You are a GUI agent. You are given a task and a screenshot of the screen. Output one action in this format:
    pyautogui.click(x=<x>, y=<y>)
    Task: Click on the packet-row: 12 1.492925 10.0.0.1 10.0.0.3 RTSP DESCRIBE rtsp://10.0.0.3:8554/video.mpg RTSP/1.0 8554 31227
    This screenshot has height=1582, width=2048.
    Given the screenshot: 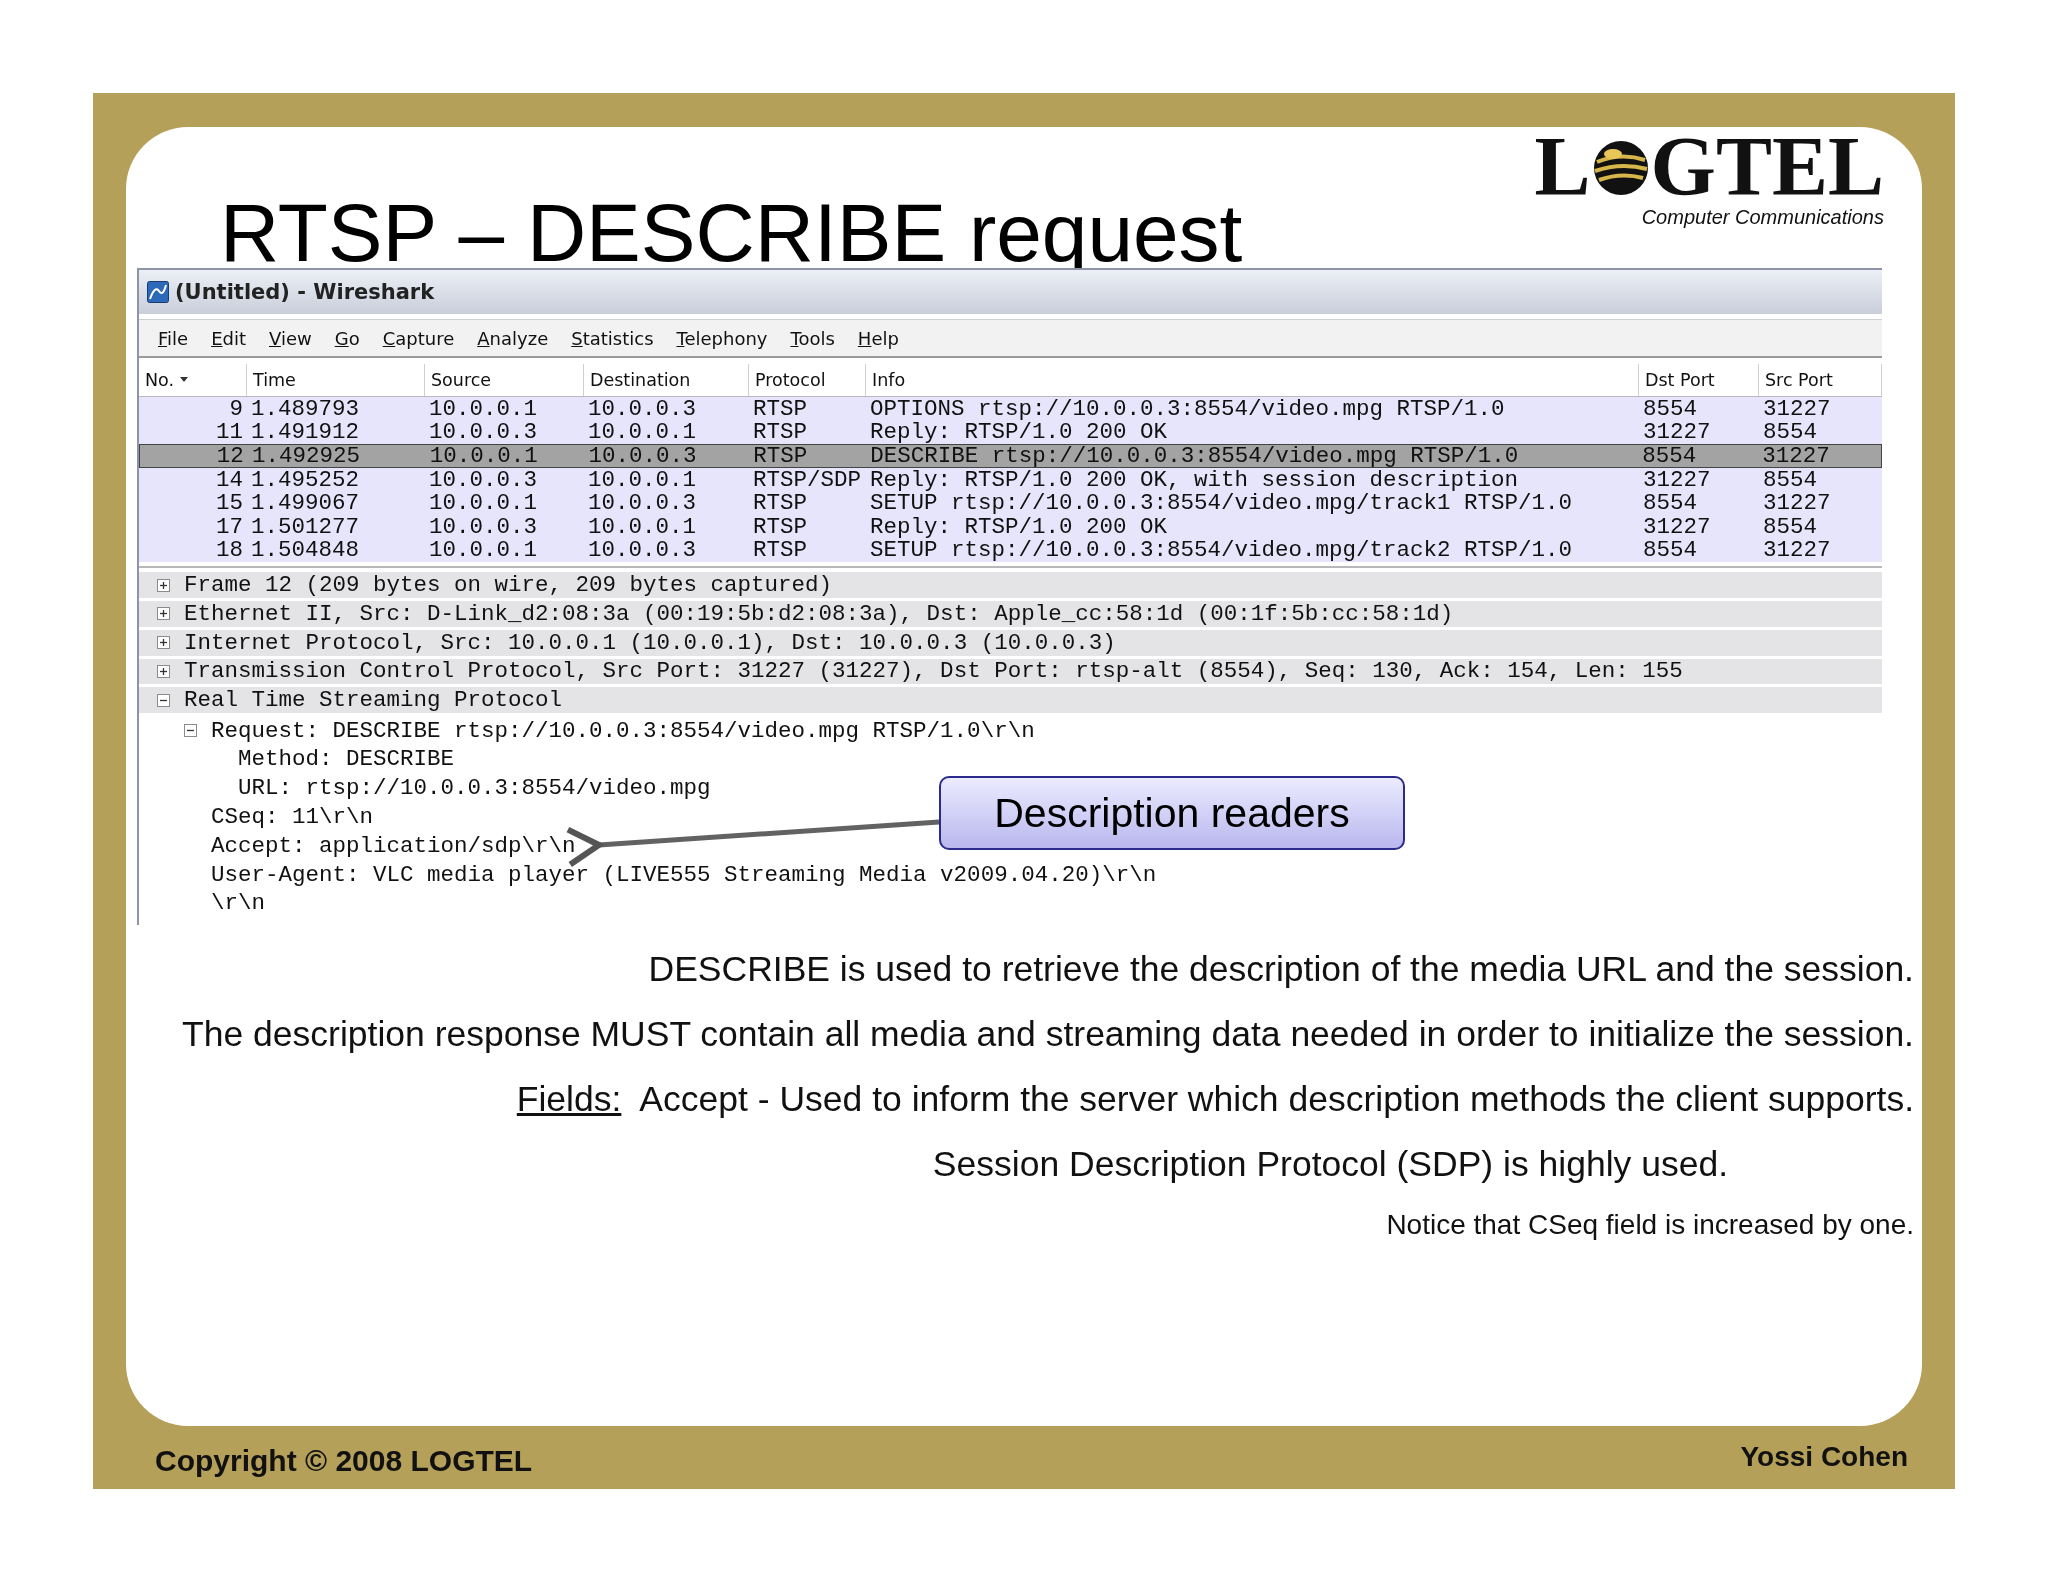 What is the action you would take?
    pyautogui.click(x=1010, y=456)
    